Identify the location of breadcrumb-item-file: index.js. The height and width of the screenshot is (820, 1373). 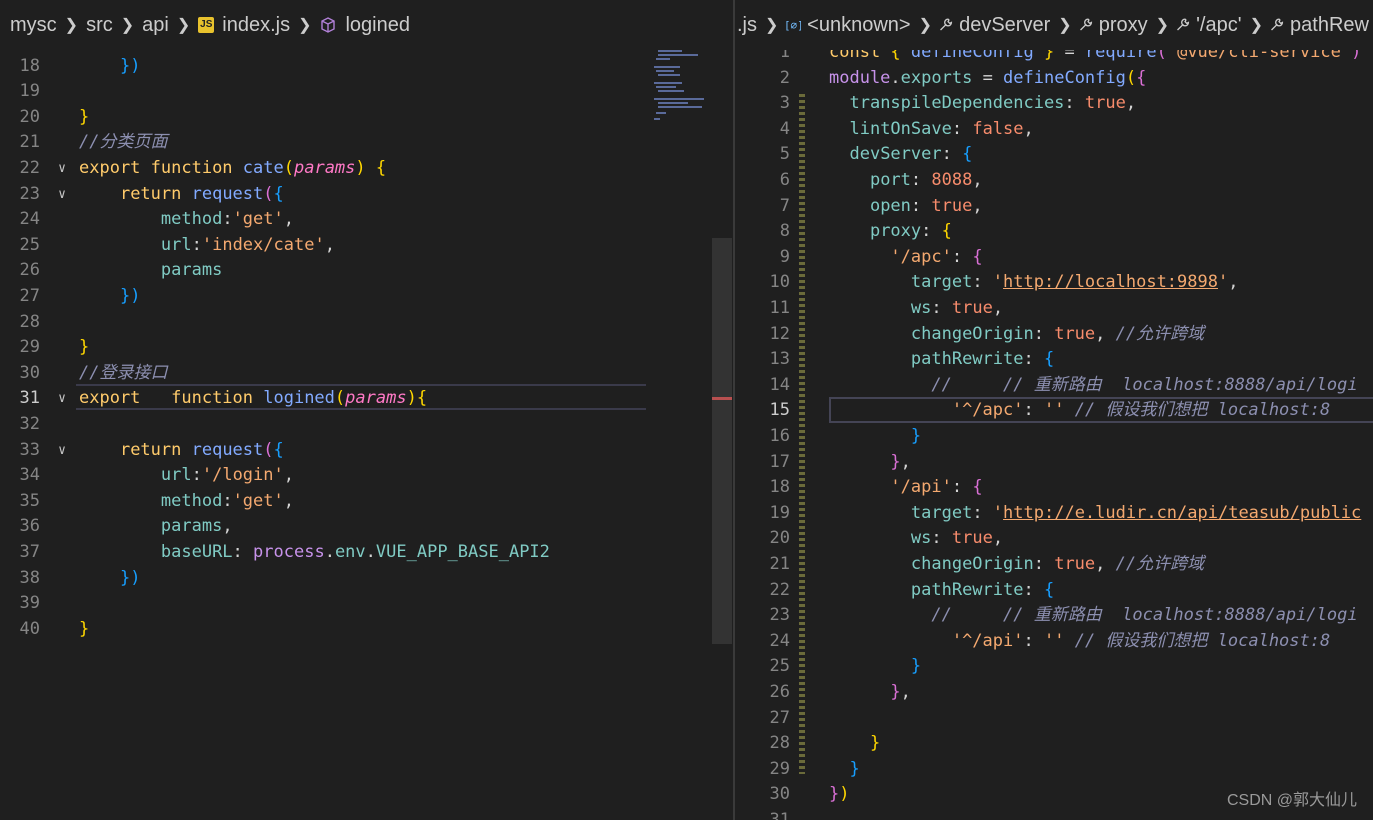
(256, 25).